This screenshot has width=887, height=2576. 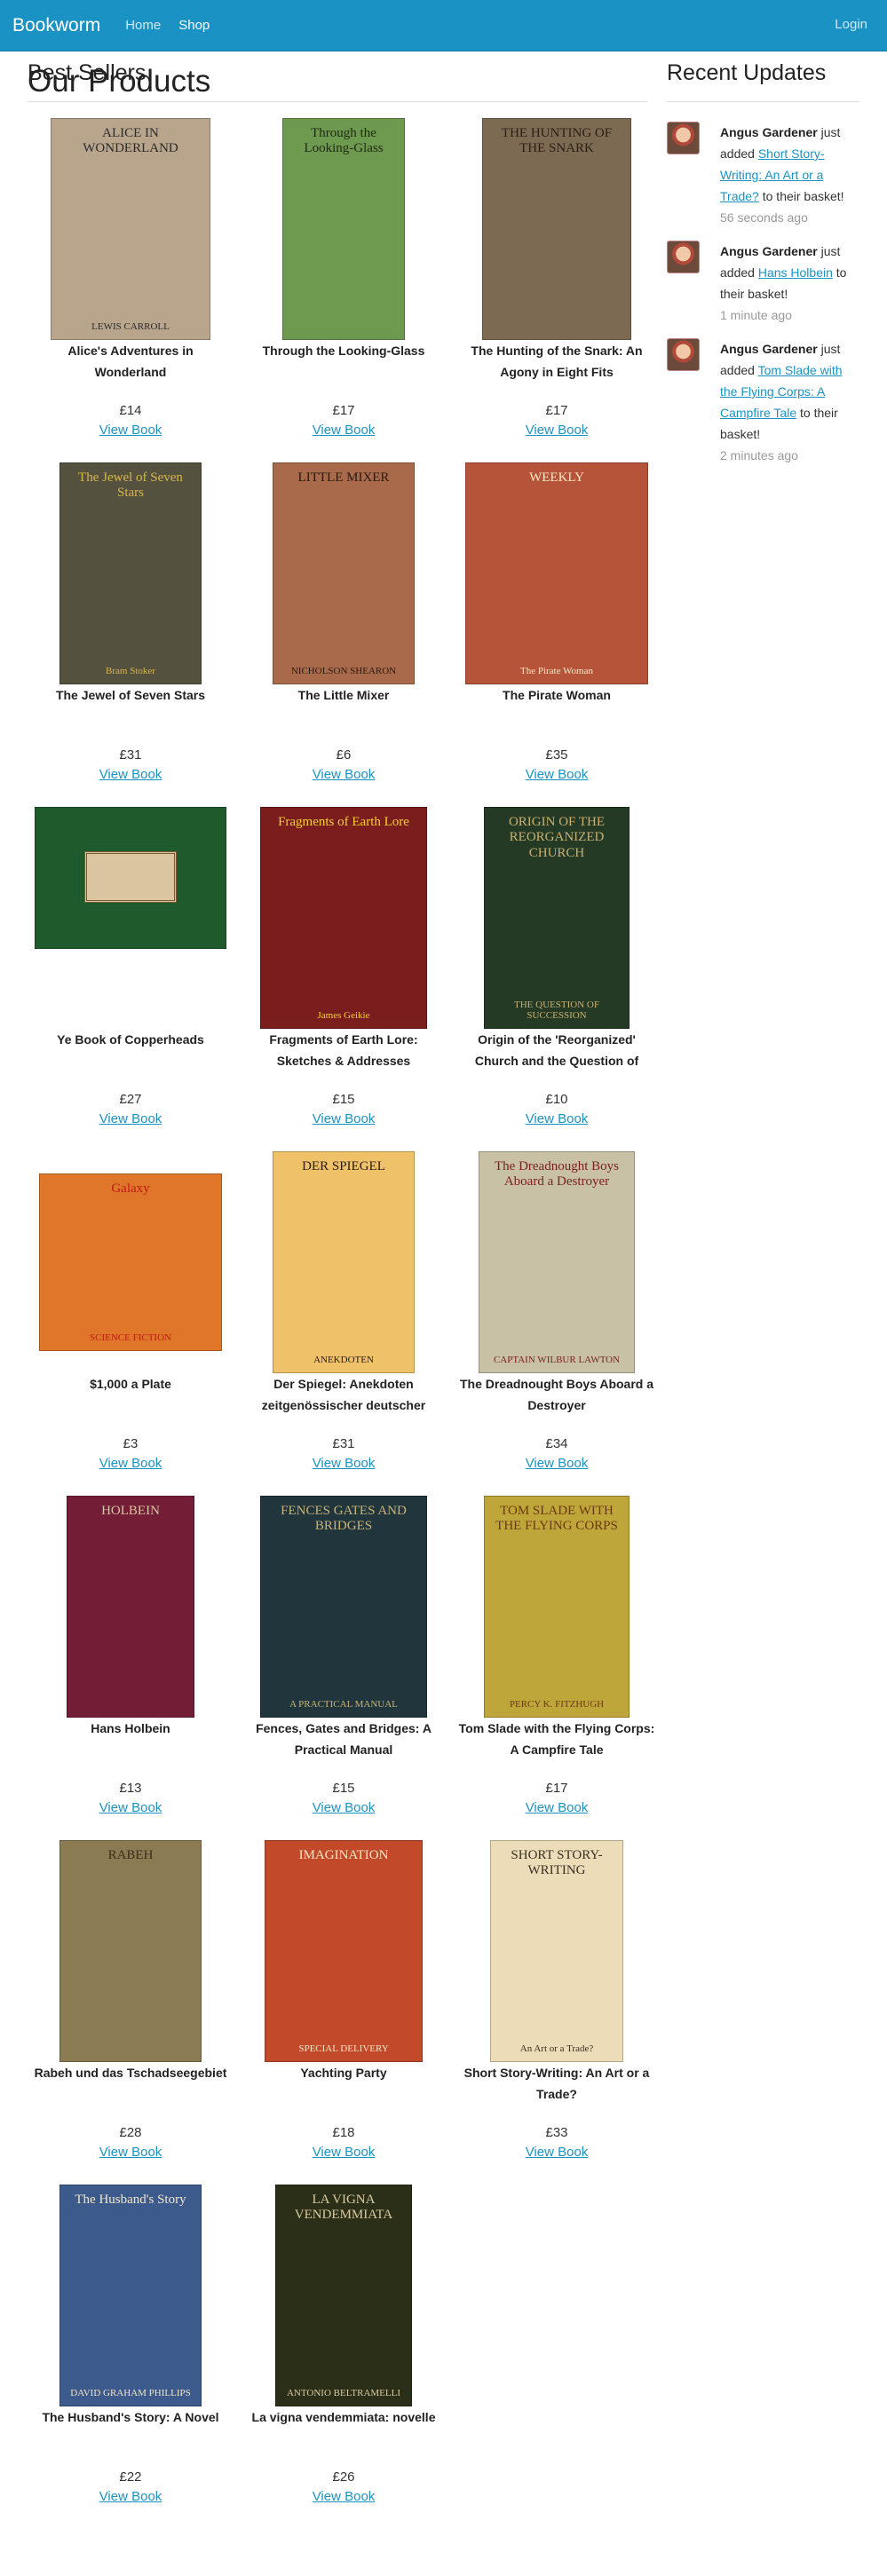 I want to click on book-price: £14, so click(x=130, y=410).